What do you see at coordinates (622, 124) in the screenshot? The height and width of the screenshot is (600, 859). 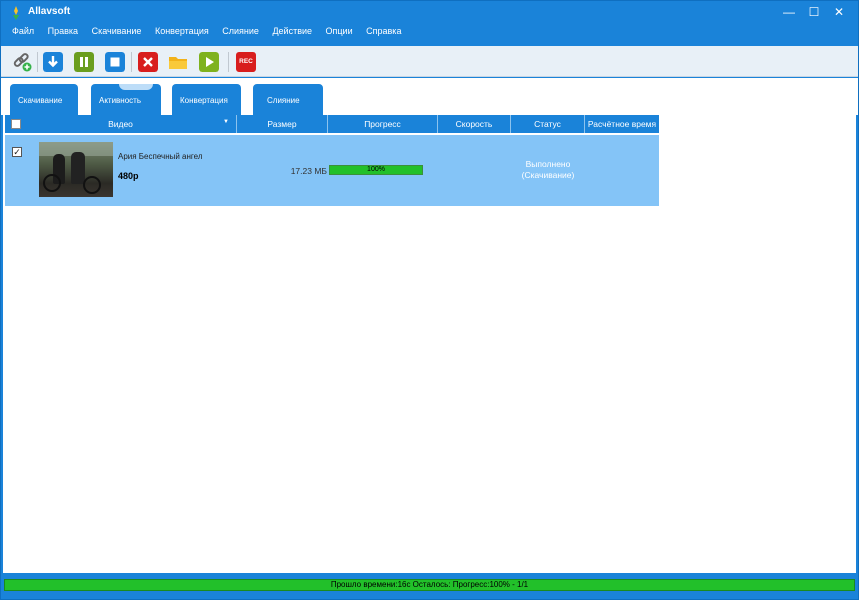 I see `column-eta: Расчётное время` at bounding box center [622, 124].